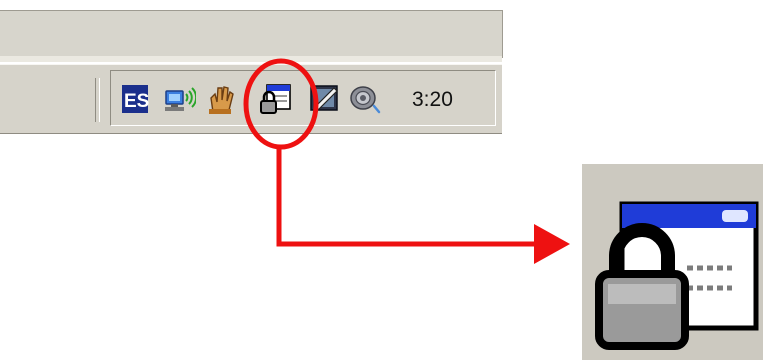 This screenshot has height=364, width=763. Describe the element at coordinates (275, 99) in the screenshot. I see `lock-window-icon` at that location.